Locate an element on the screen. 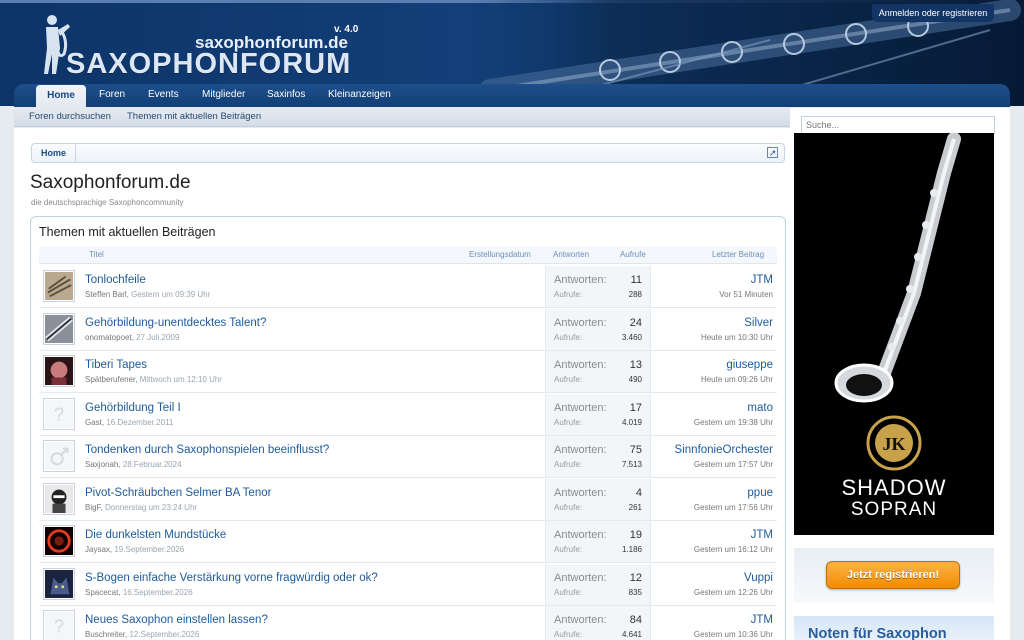 Image resolution: width=1024 pixels, height=640 pixels. site-logo: SAXOPHONFORUM is located at coordinates (208, 64).